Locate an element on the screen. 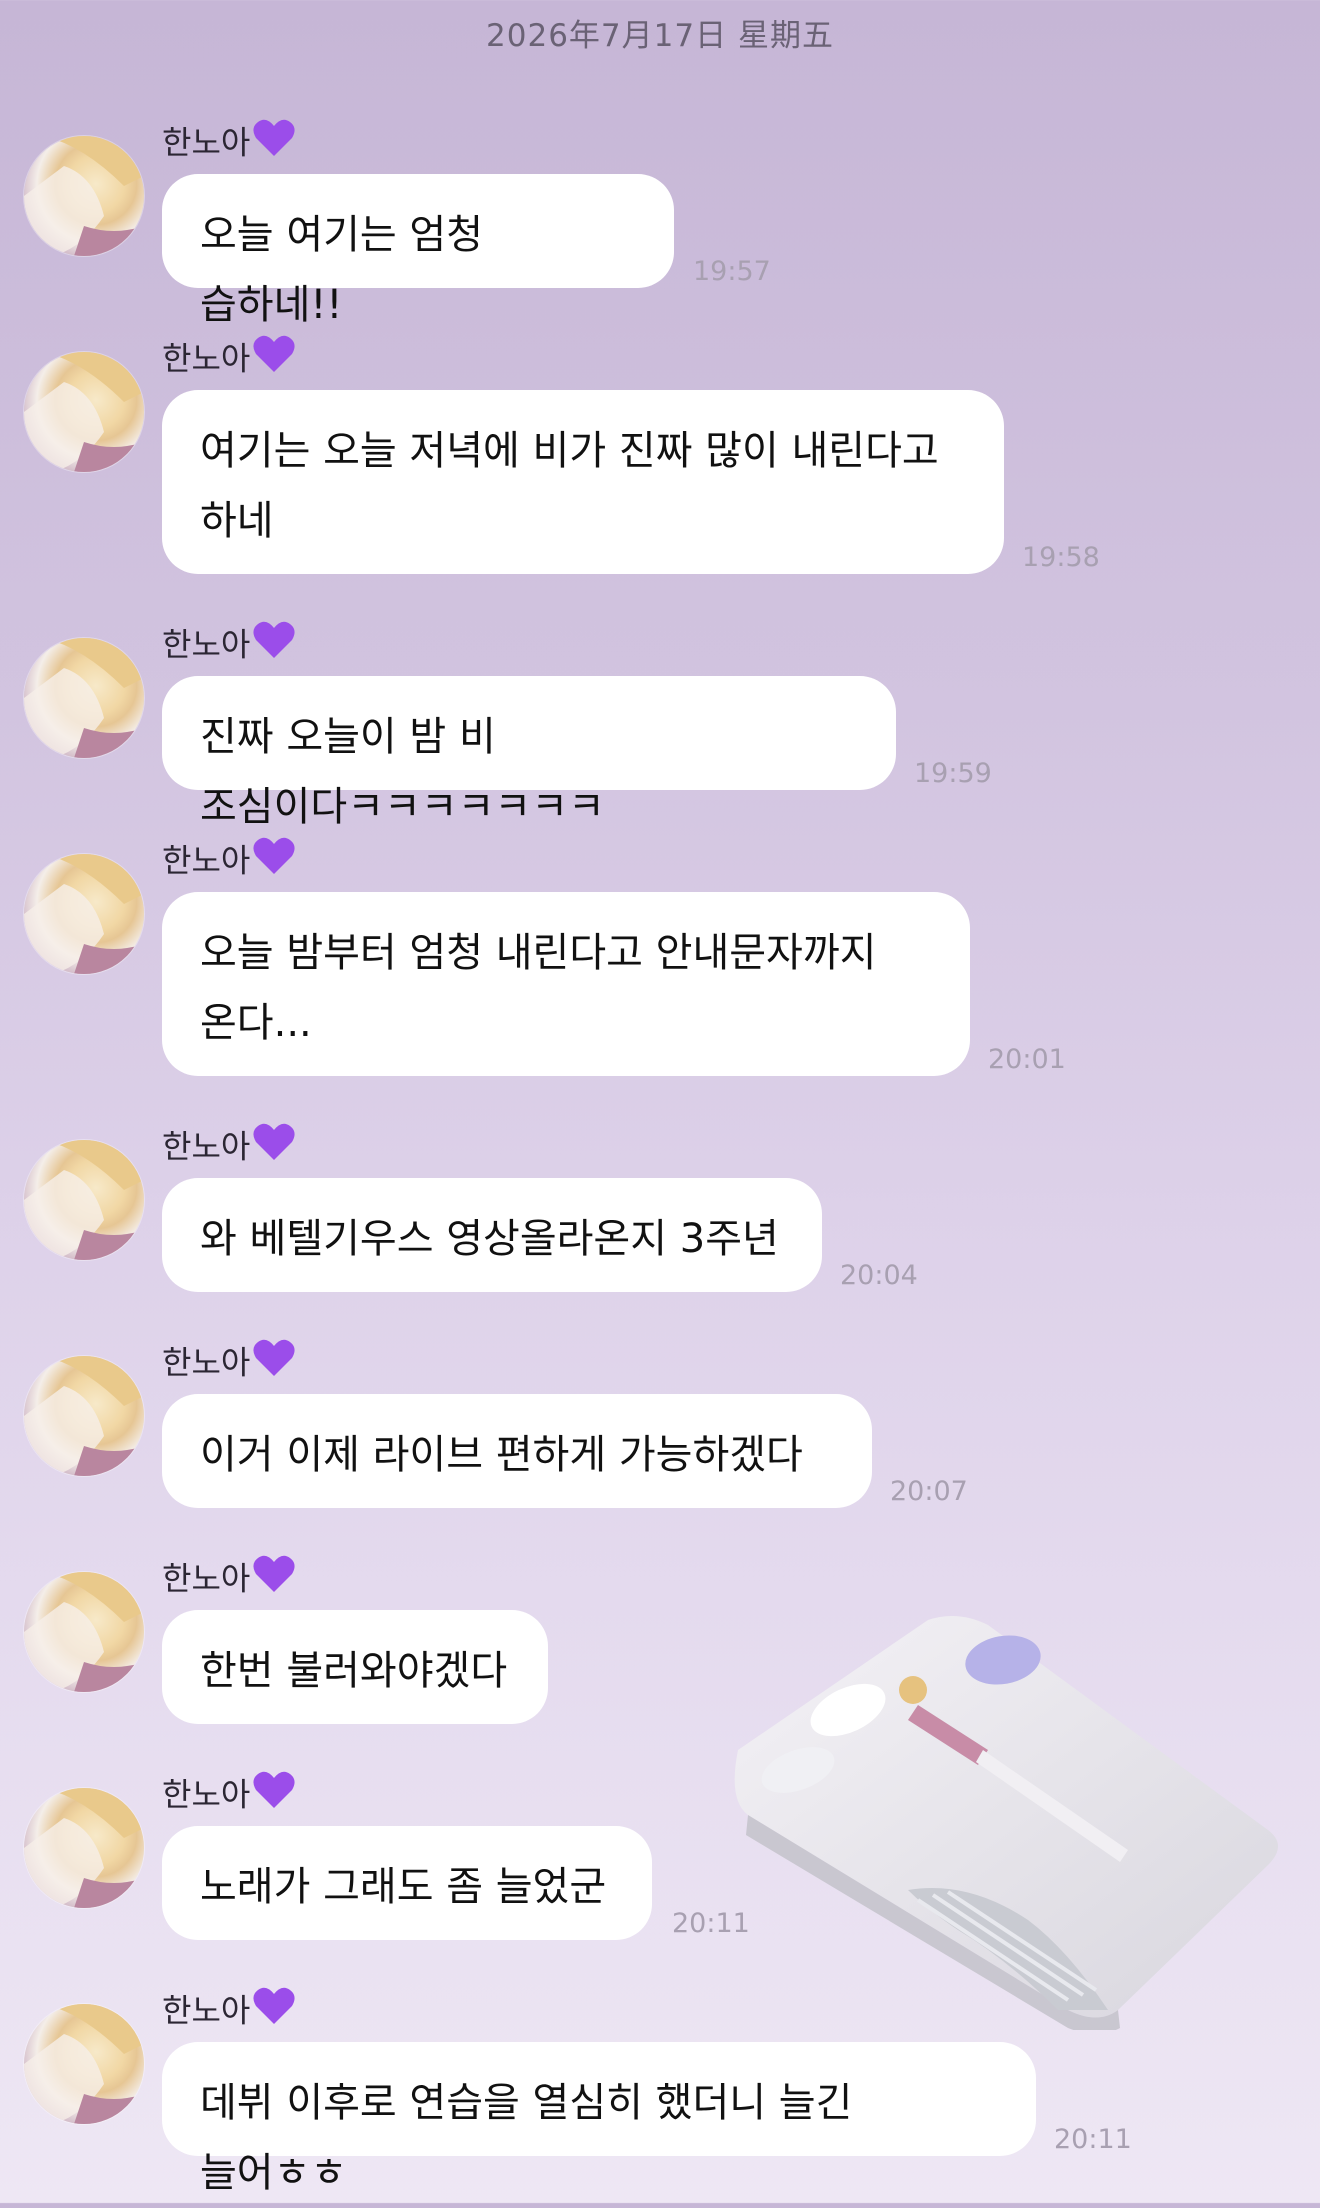  date-header: 2026年7月17日 星期五 is located at coordinates (660, 36).